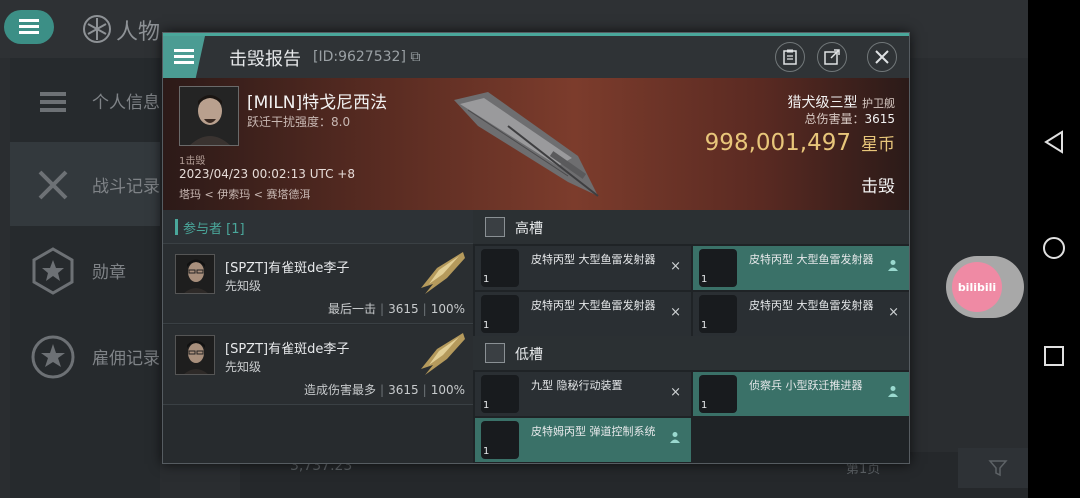 The image size is (1080, 498). What do you see at coordinates (340, 390) in the screenshot?
I see `participant-role: 造成伤害最多` at bounding box center [340, 390].